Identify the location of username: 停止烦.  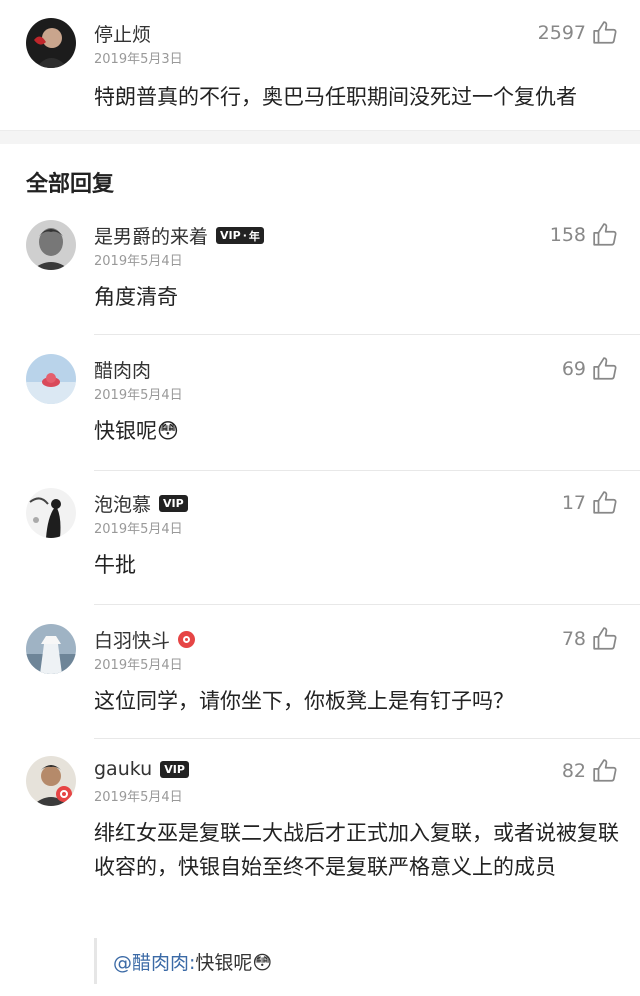
(122, 33).